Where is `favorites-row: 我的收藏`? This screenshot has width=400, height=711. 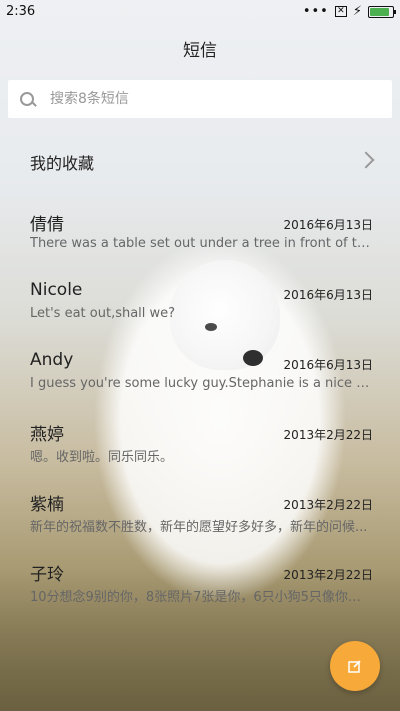
favorites-row: 我的收藏 is located at coordinates (200, 162).